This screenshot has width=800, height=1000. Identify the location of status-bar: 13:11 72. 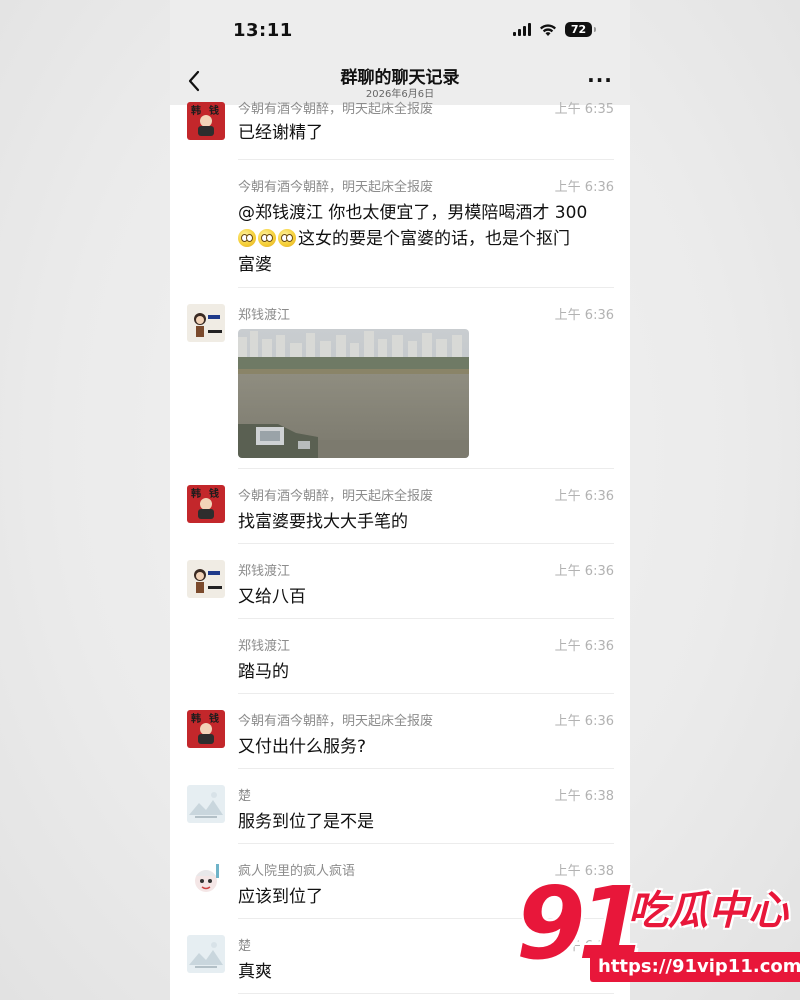
(400, 29).